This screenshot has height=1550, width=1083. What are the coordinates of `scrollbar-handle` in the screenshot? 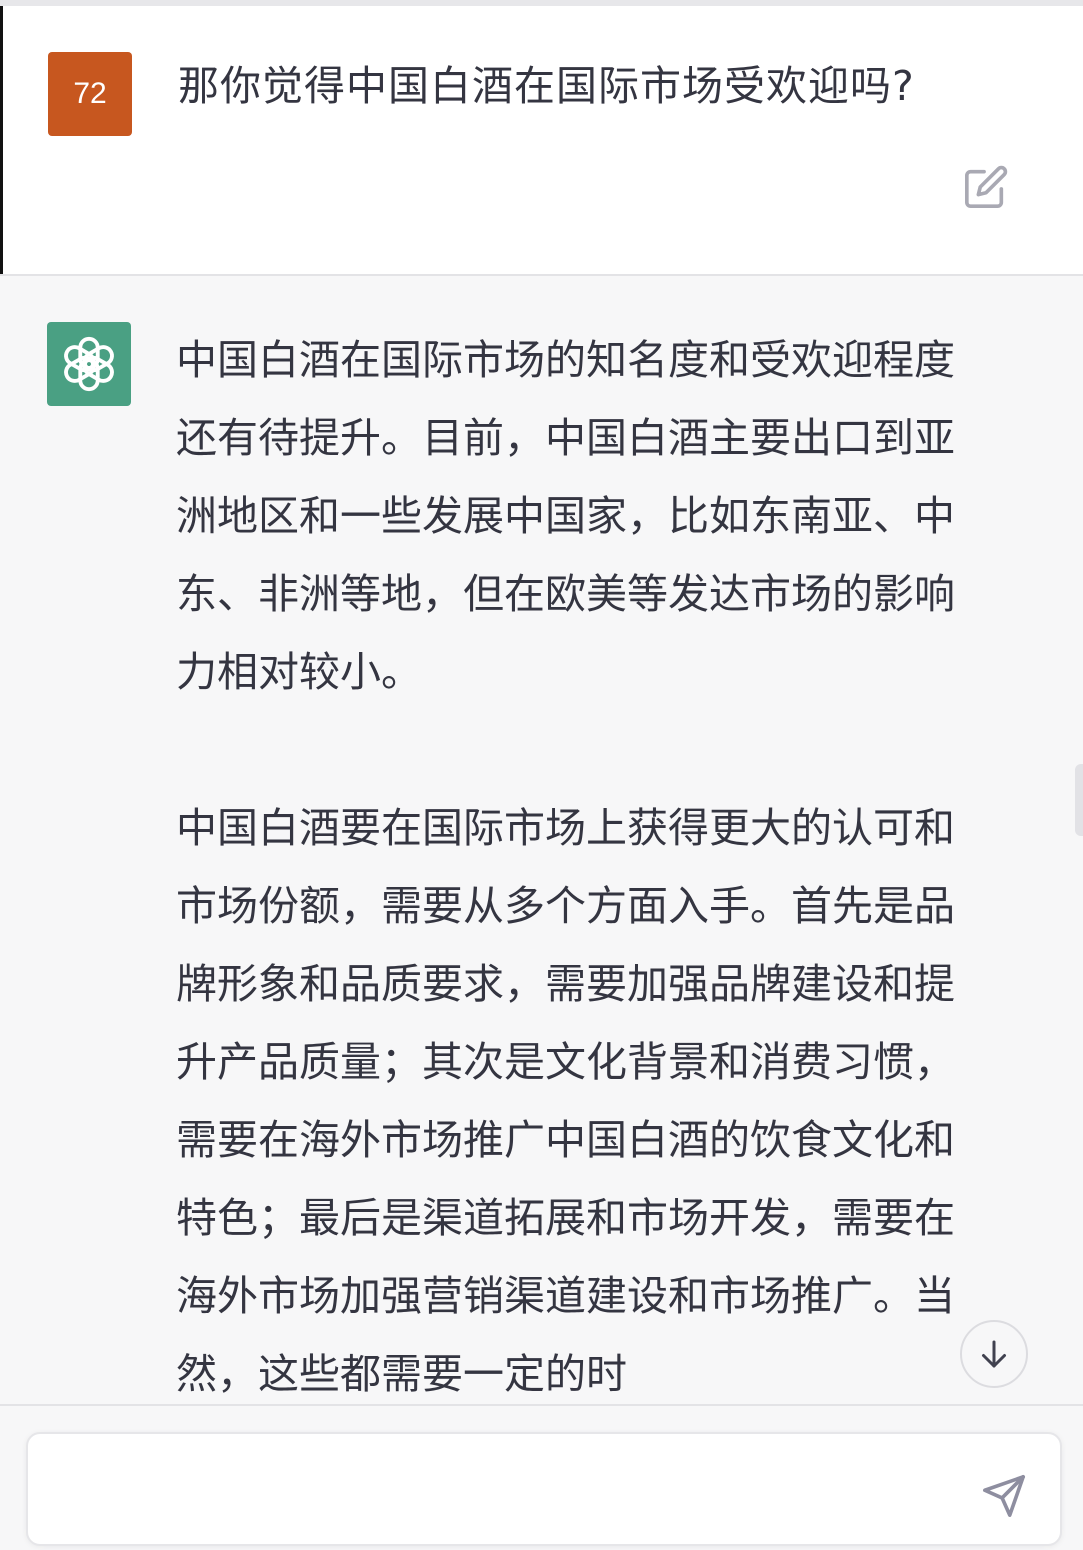 It's located at (1079, 800).